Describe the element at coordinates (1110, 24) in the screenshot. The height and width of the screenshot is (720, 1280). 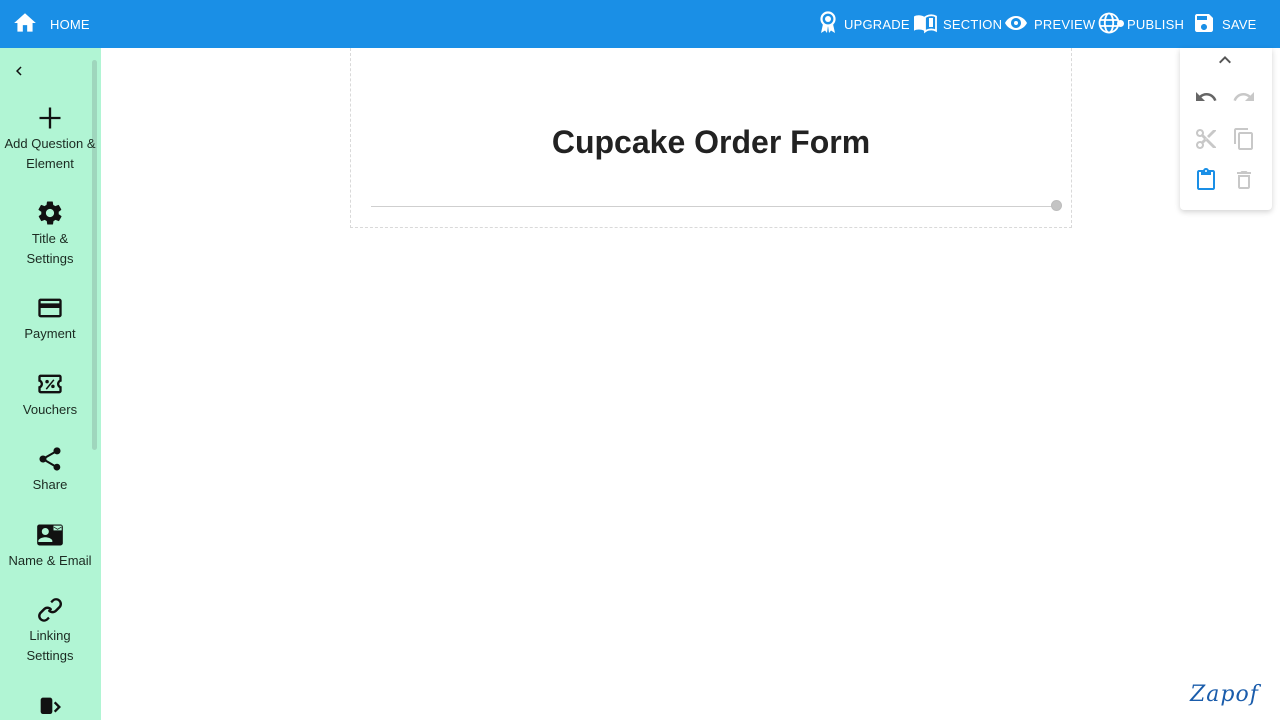
I see `globe-icon` at that location.